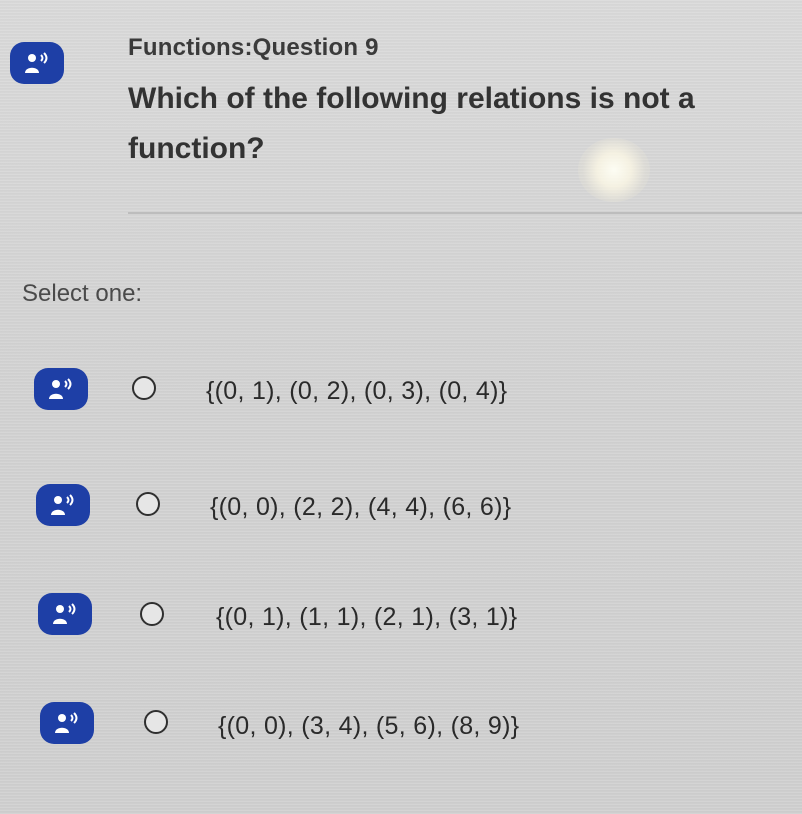  I want to click on option-1-audio-button, so click(61, 389).